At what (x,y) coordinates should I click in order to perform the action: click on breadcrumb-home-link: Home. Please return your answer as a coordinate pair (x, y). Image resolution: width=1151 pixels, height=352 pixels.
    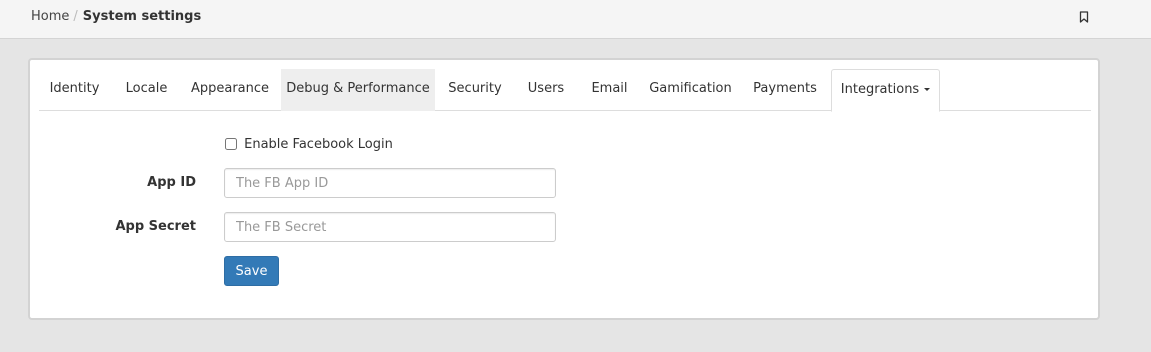
    Looking at the image, I should click on (50, 16).